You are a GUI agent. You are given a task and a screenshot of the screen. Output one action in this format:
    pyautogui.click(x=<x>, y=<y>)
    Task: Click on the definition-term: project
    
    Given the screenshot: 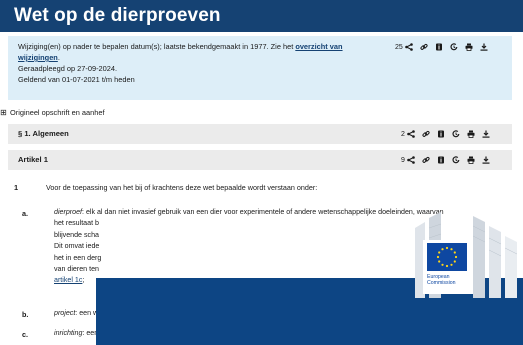 What is the action you would take?
    pyautogui.click(x=65, y=313)
    